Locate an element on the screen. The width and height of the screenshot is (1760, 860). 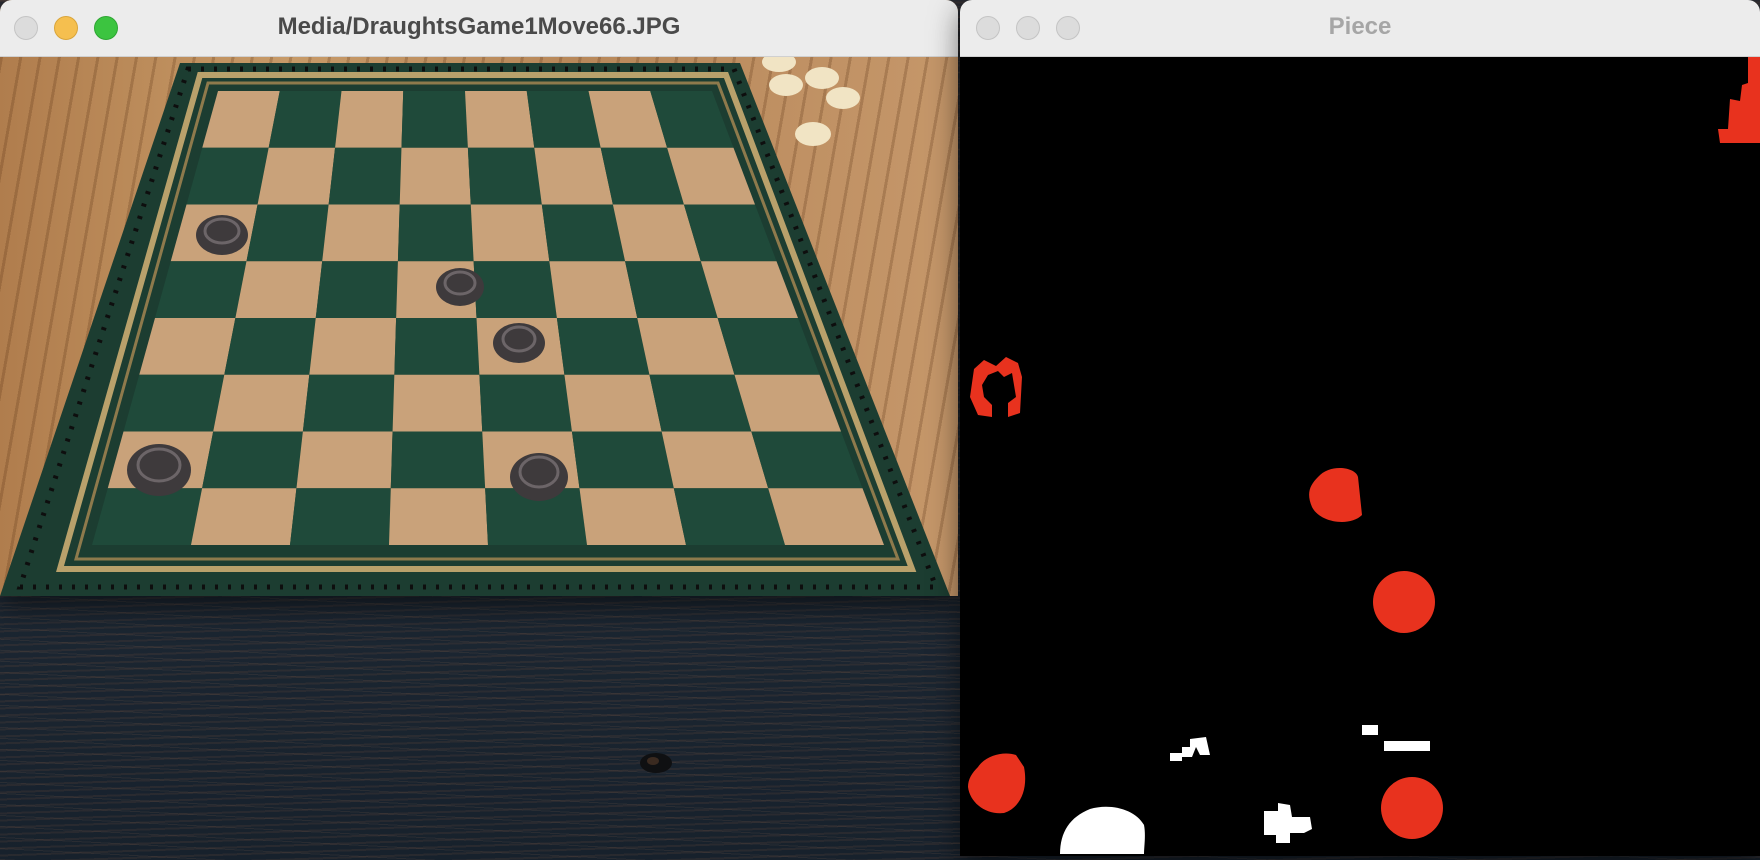
red-blob-partial is located at coordinates (996, 387).